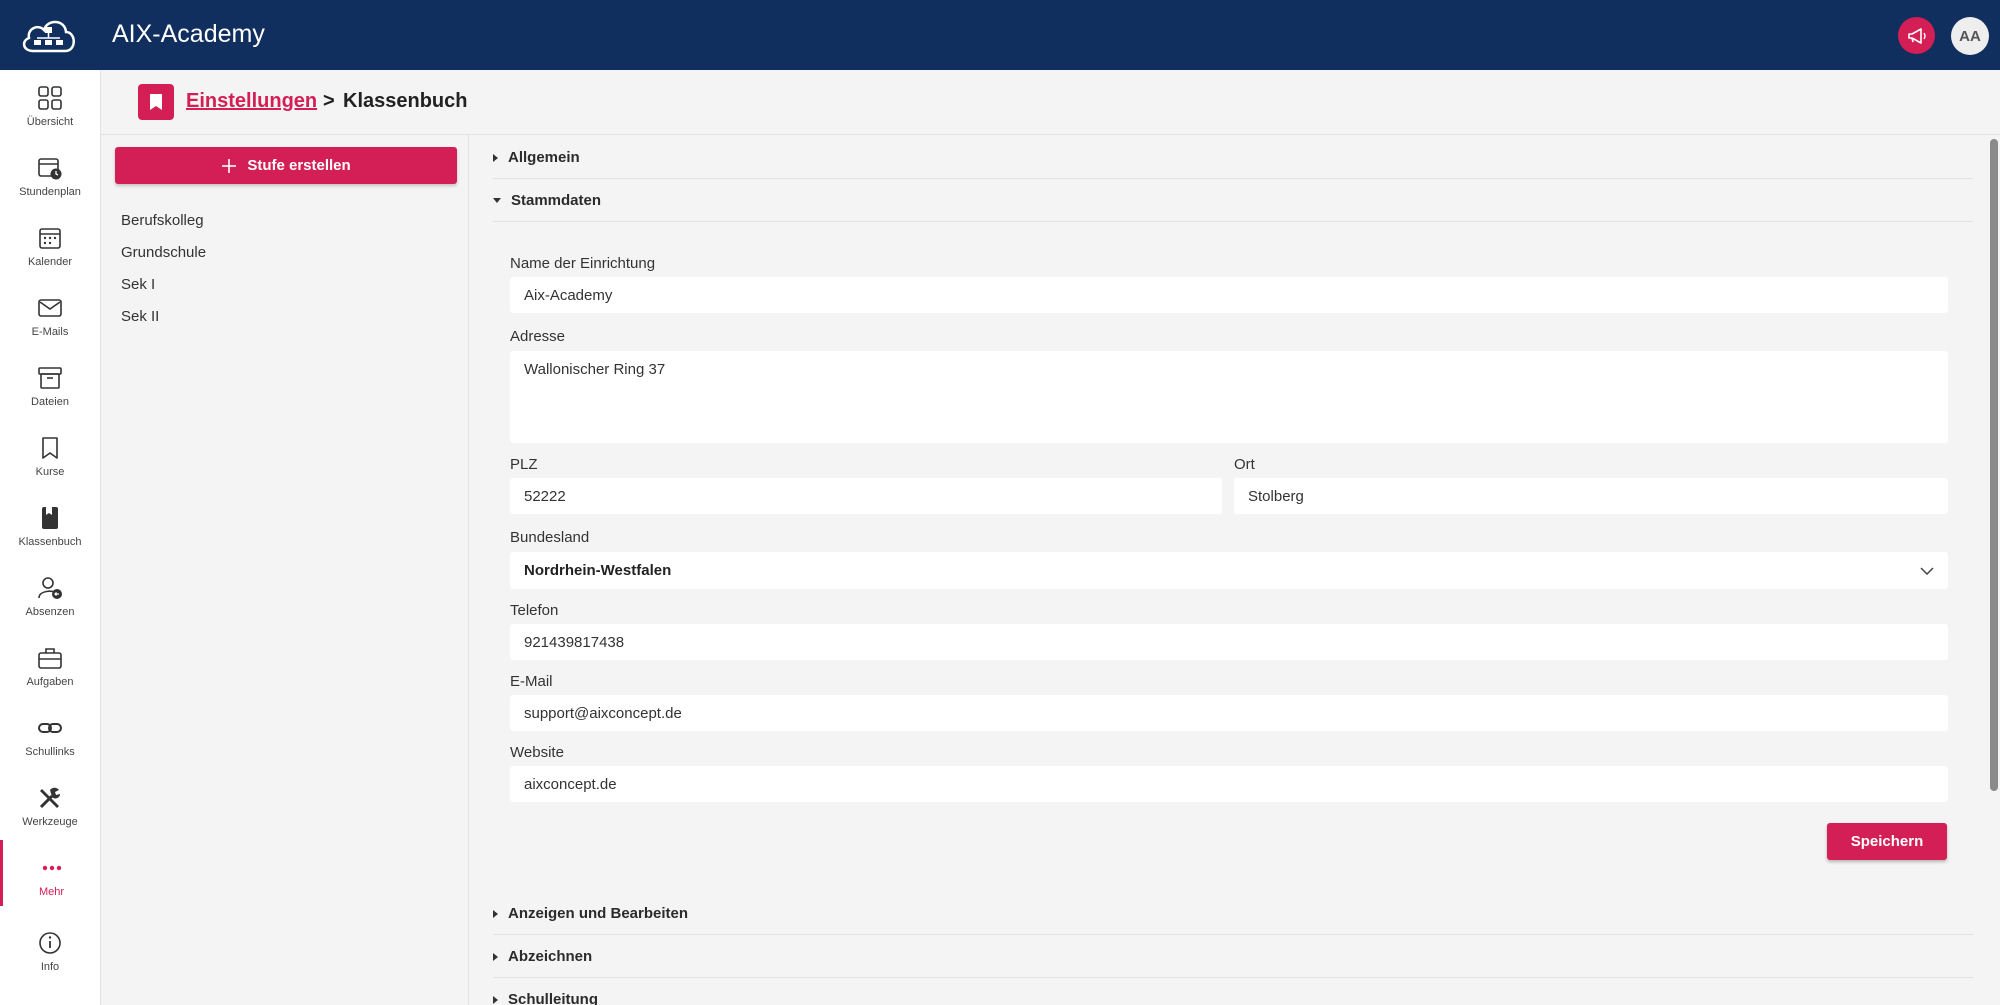 This screenshot has width=2000, height=1005. I want to click on nav-item-schoollinks: Schullinks, so click(50, 733).